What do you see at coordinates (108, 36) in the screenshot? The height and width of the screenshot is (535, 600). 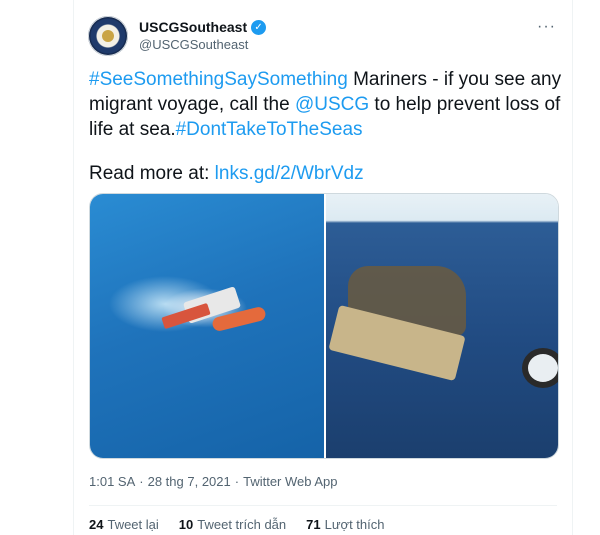 I see `uscg-seal-avatar` at bounding box center [108, 36].